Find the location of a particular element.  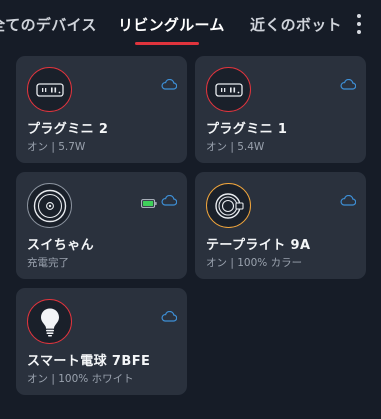

active-tab-indicator is located at coordinates (167, 43).